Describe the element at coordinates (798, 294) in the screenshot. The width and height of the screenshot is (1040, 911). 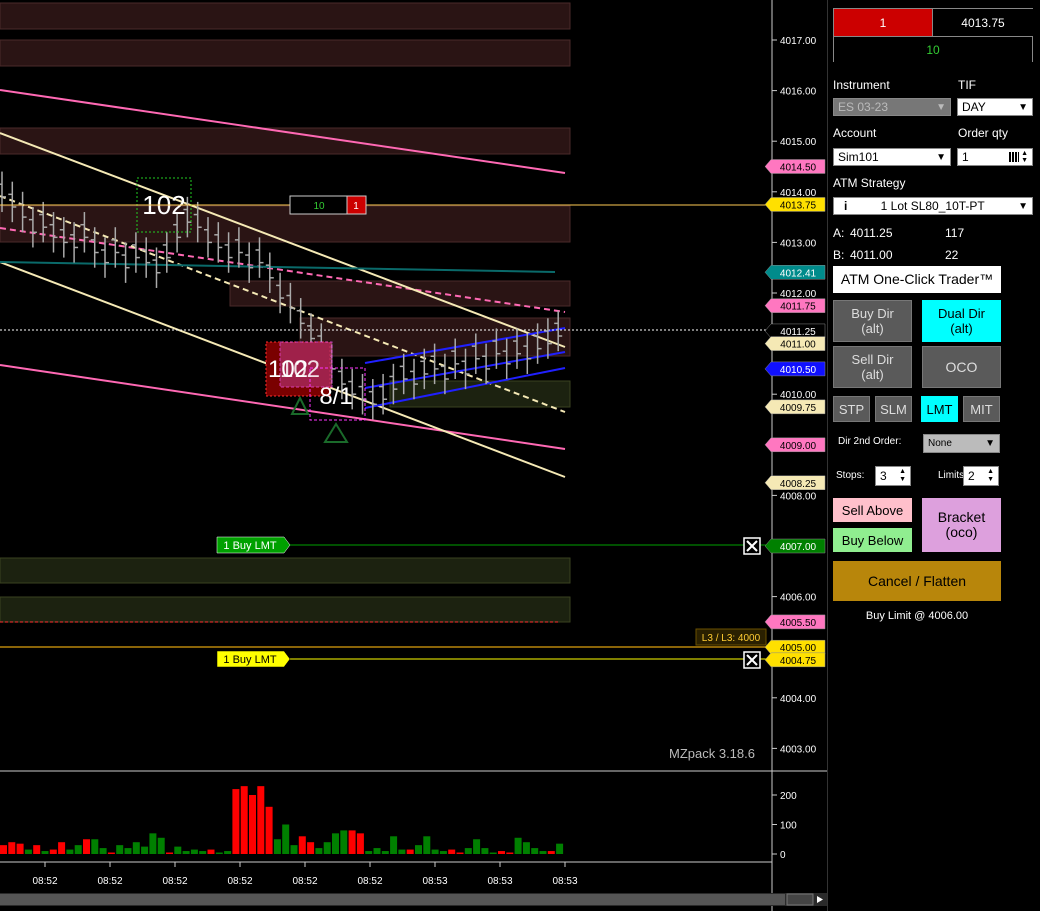
I see `price-tick-label: 4012.00` at that location.